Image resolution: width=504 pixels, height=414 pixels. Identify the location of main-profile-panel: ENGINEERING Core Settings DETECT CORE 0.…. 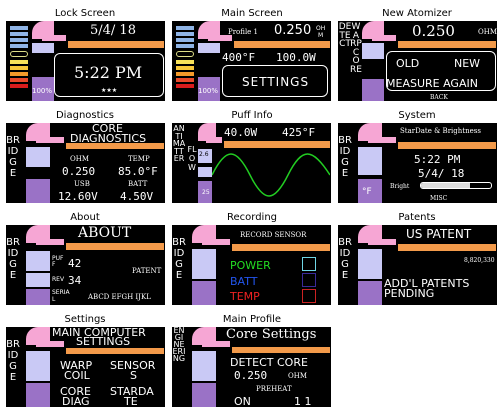
(251, 367).